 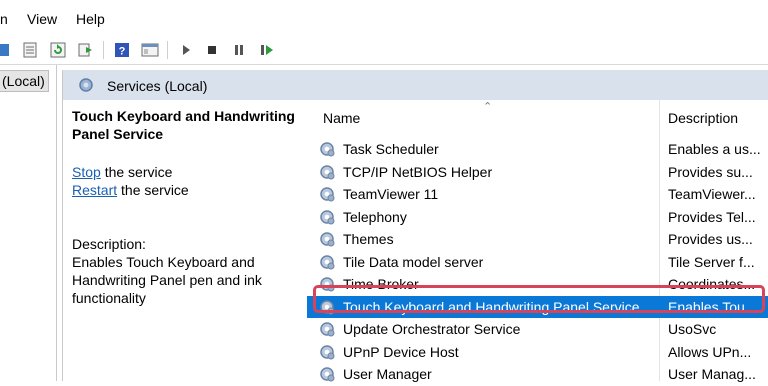 What do you see at coordinates (94, 190) in the screenshot?
I see `restart-link: Restart` at bounding box center [94, 190].